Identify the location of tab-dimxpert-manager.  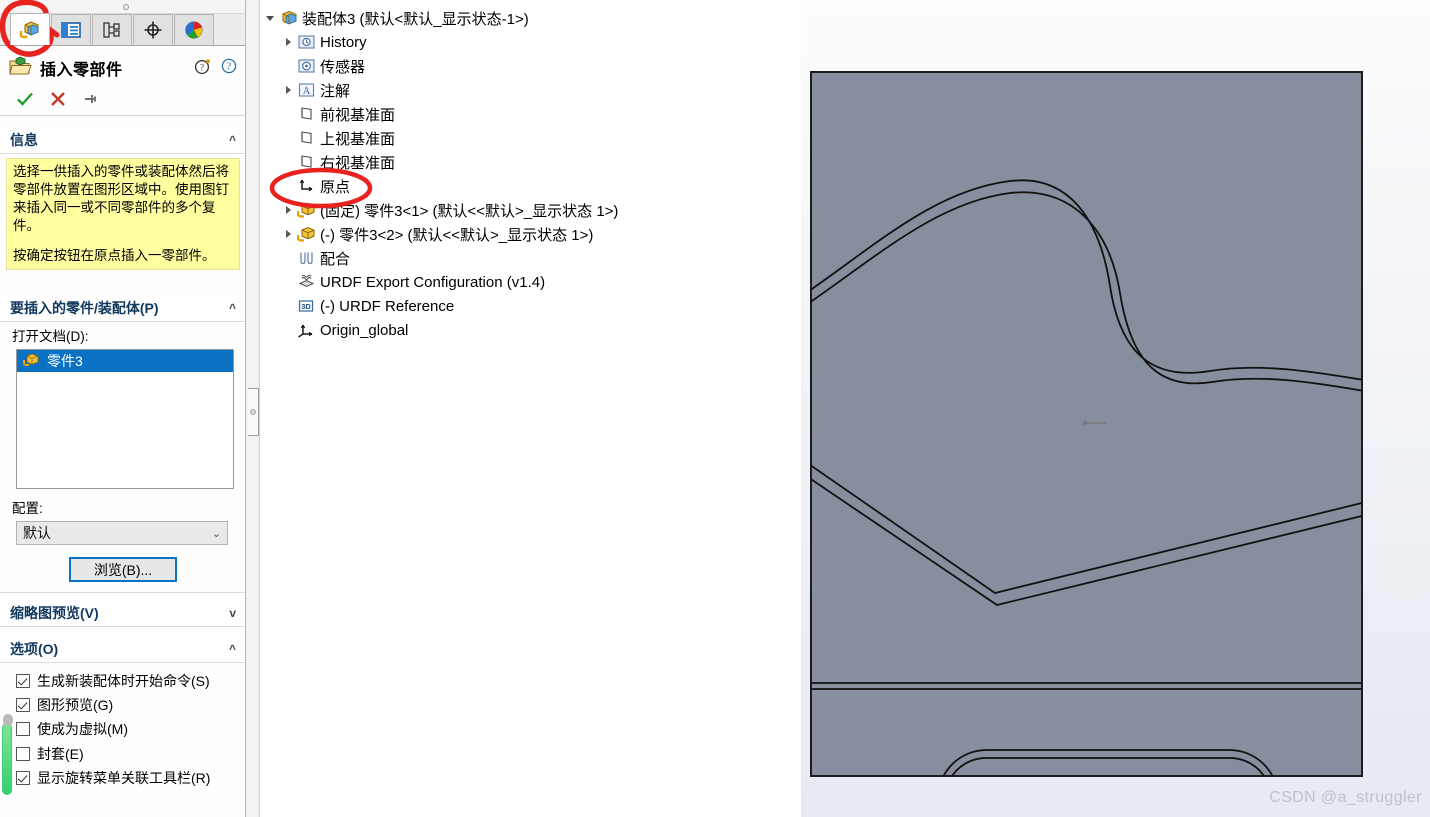
(153, 29).